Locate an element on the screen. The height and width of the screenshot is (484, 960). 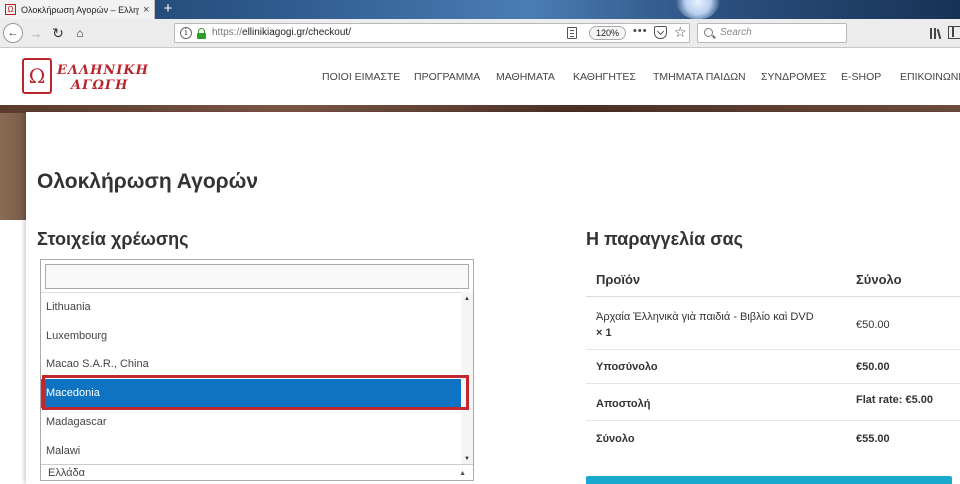
total-value: €55.00 is located at coordinates (873, 439).